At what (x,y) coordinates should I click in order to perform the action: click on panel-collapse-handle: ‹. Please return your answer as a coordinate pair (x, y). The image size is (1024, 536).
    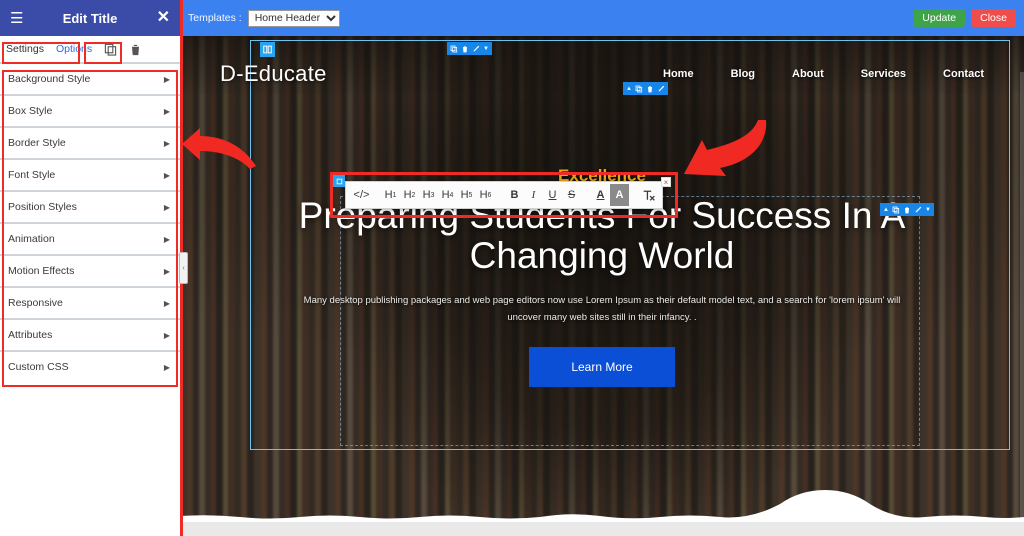
    Looking at the image, I should click on (183, 268).